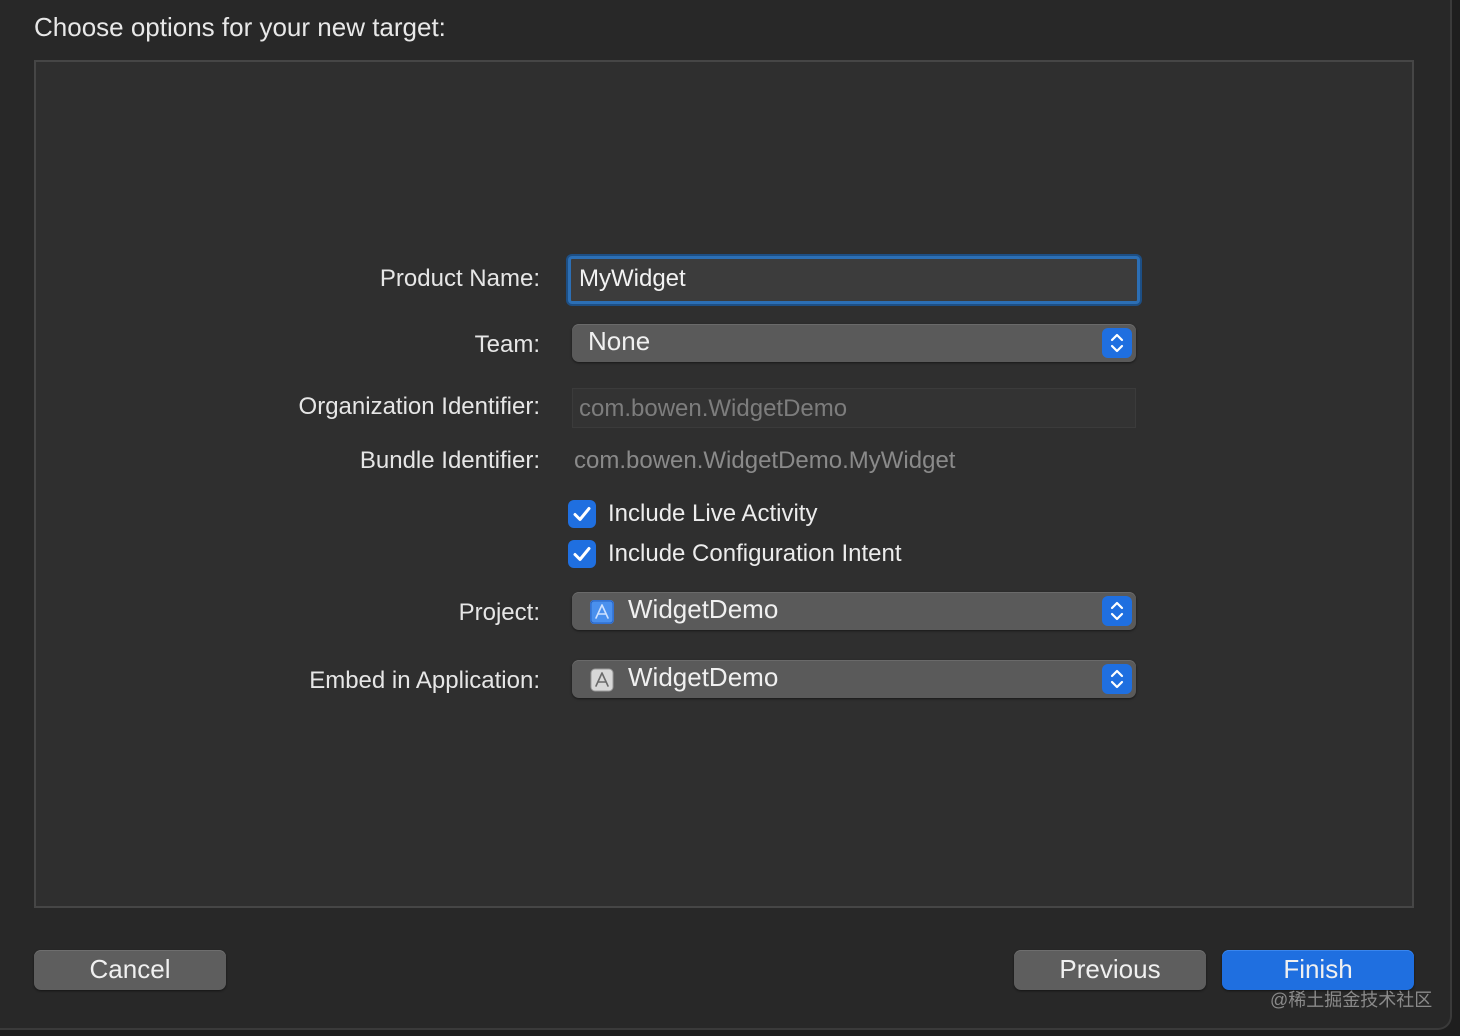 This screenshot has height=1036, width=1460. What do you see at coordinates (854, 280) in the screenshot?
I see `product-name-input: MyWidget` at bounding box center [854, 280].